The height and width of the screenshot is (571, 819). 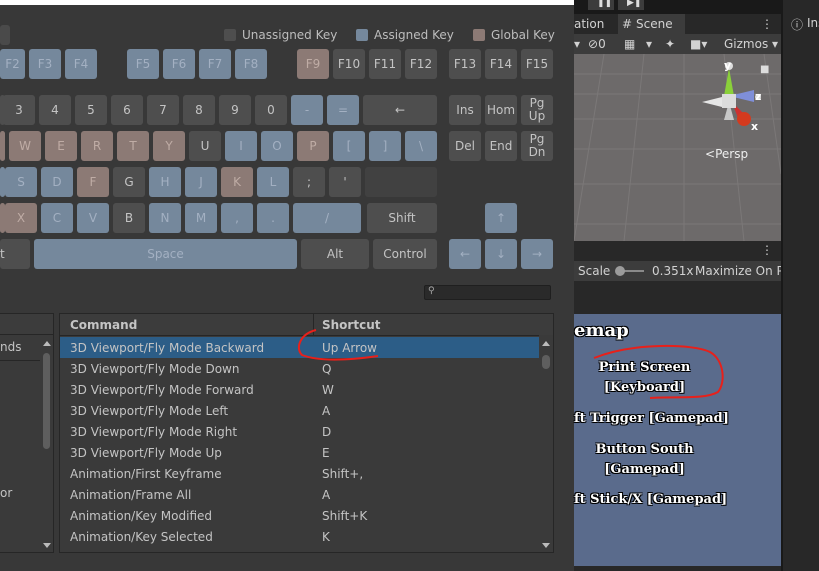 What do you see at coordinates (605, 4) in the screenshot?
I see `pause-icon: ❚❚` at bounding box center [605, 4].